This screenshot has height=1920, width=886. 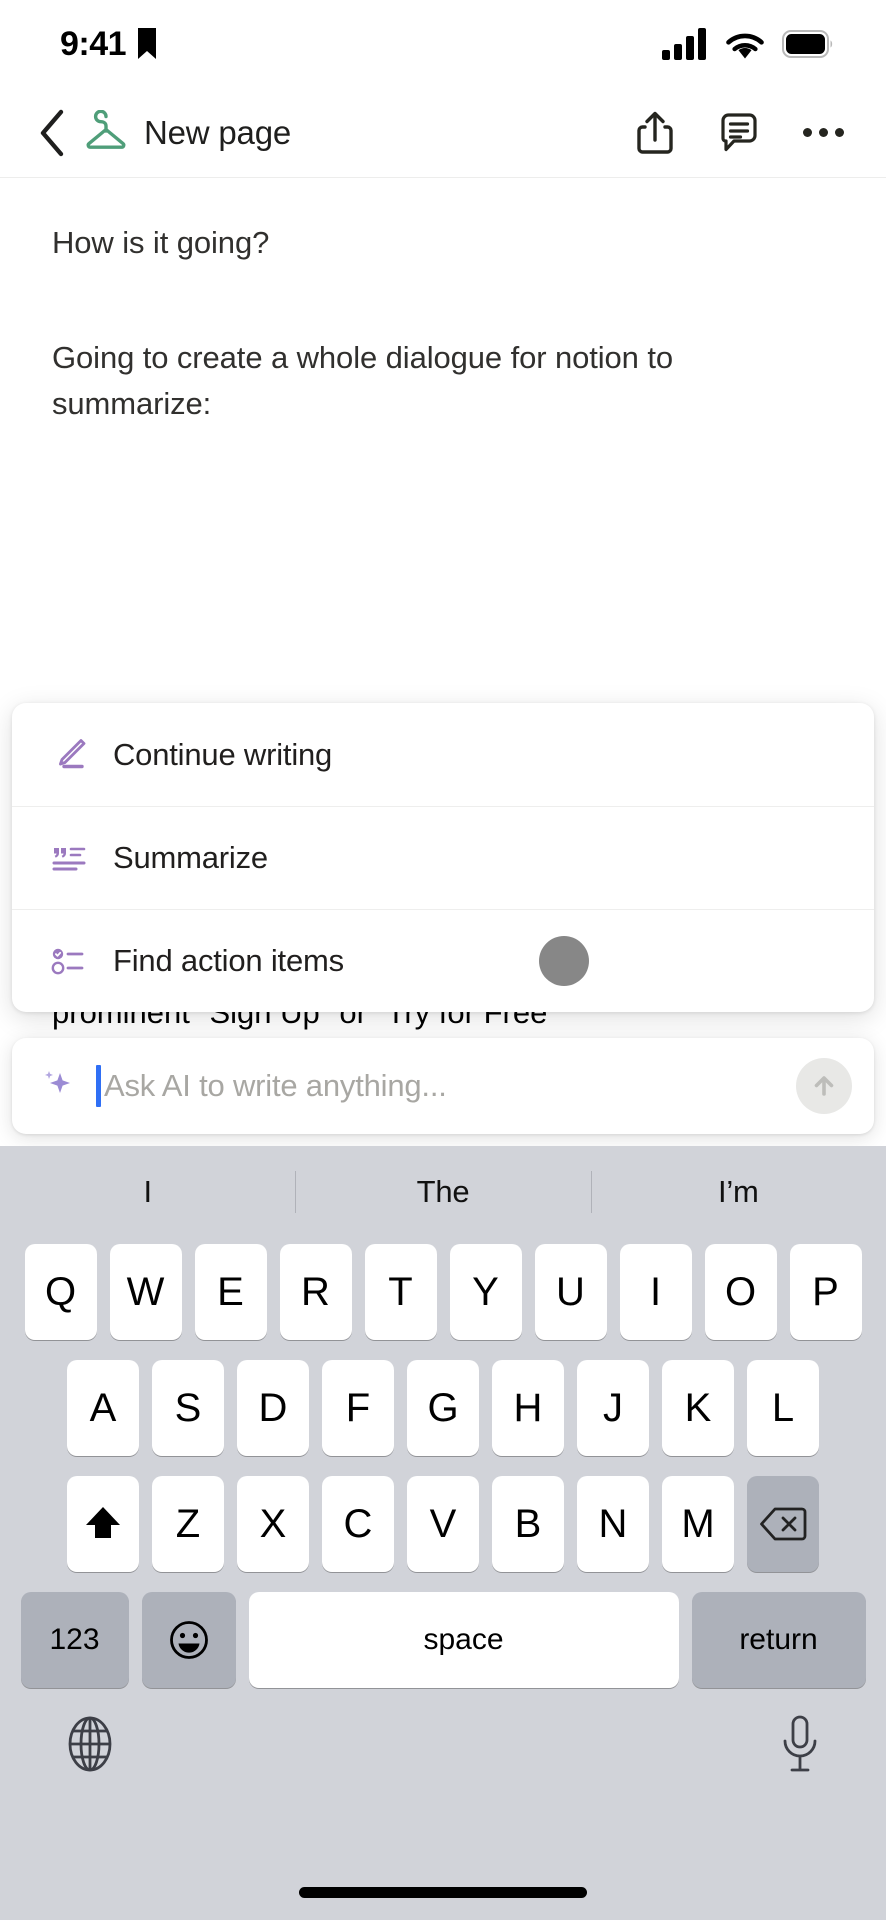 I want to click on key-y: Y, so click(x=485, y=1292).